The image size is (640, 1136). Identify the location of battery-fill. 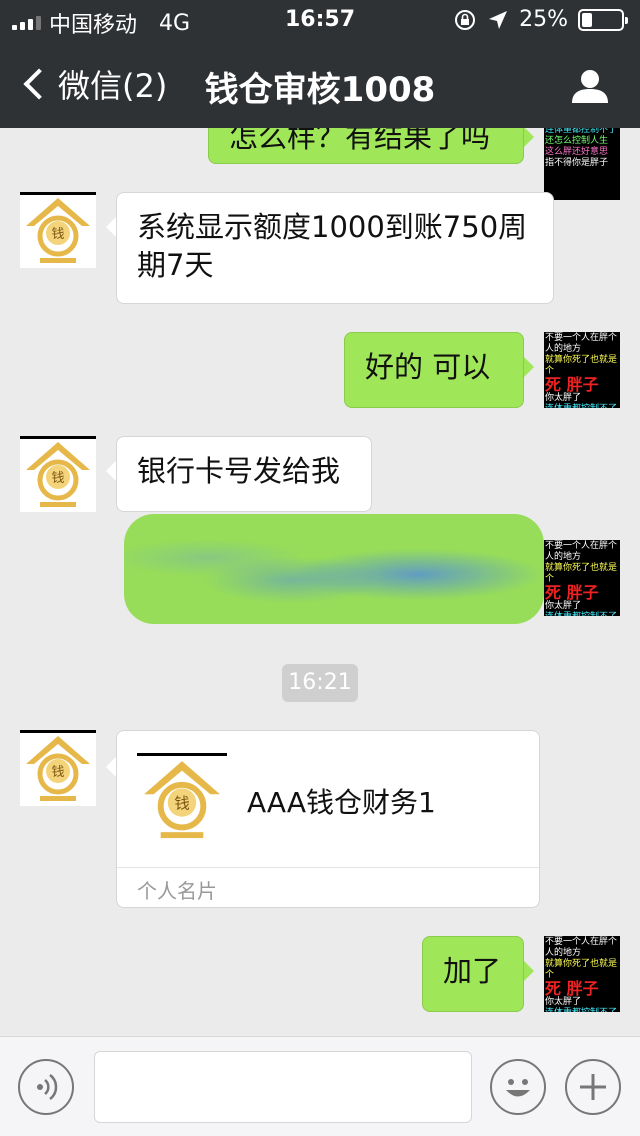
(587, 19).